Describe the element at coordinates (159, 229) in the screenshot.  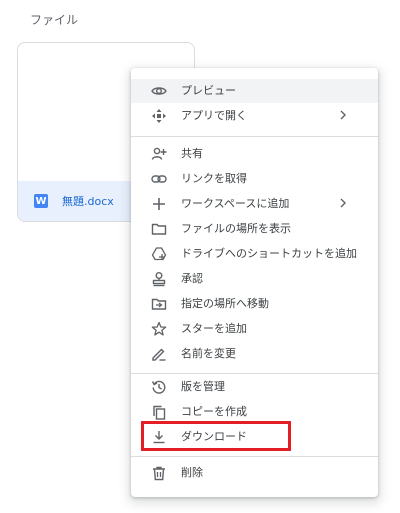
I see `folder-icon` at that location.